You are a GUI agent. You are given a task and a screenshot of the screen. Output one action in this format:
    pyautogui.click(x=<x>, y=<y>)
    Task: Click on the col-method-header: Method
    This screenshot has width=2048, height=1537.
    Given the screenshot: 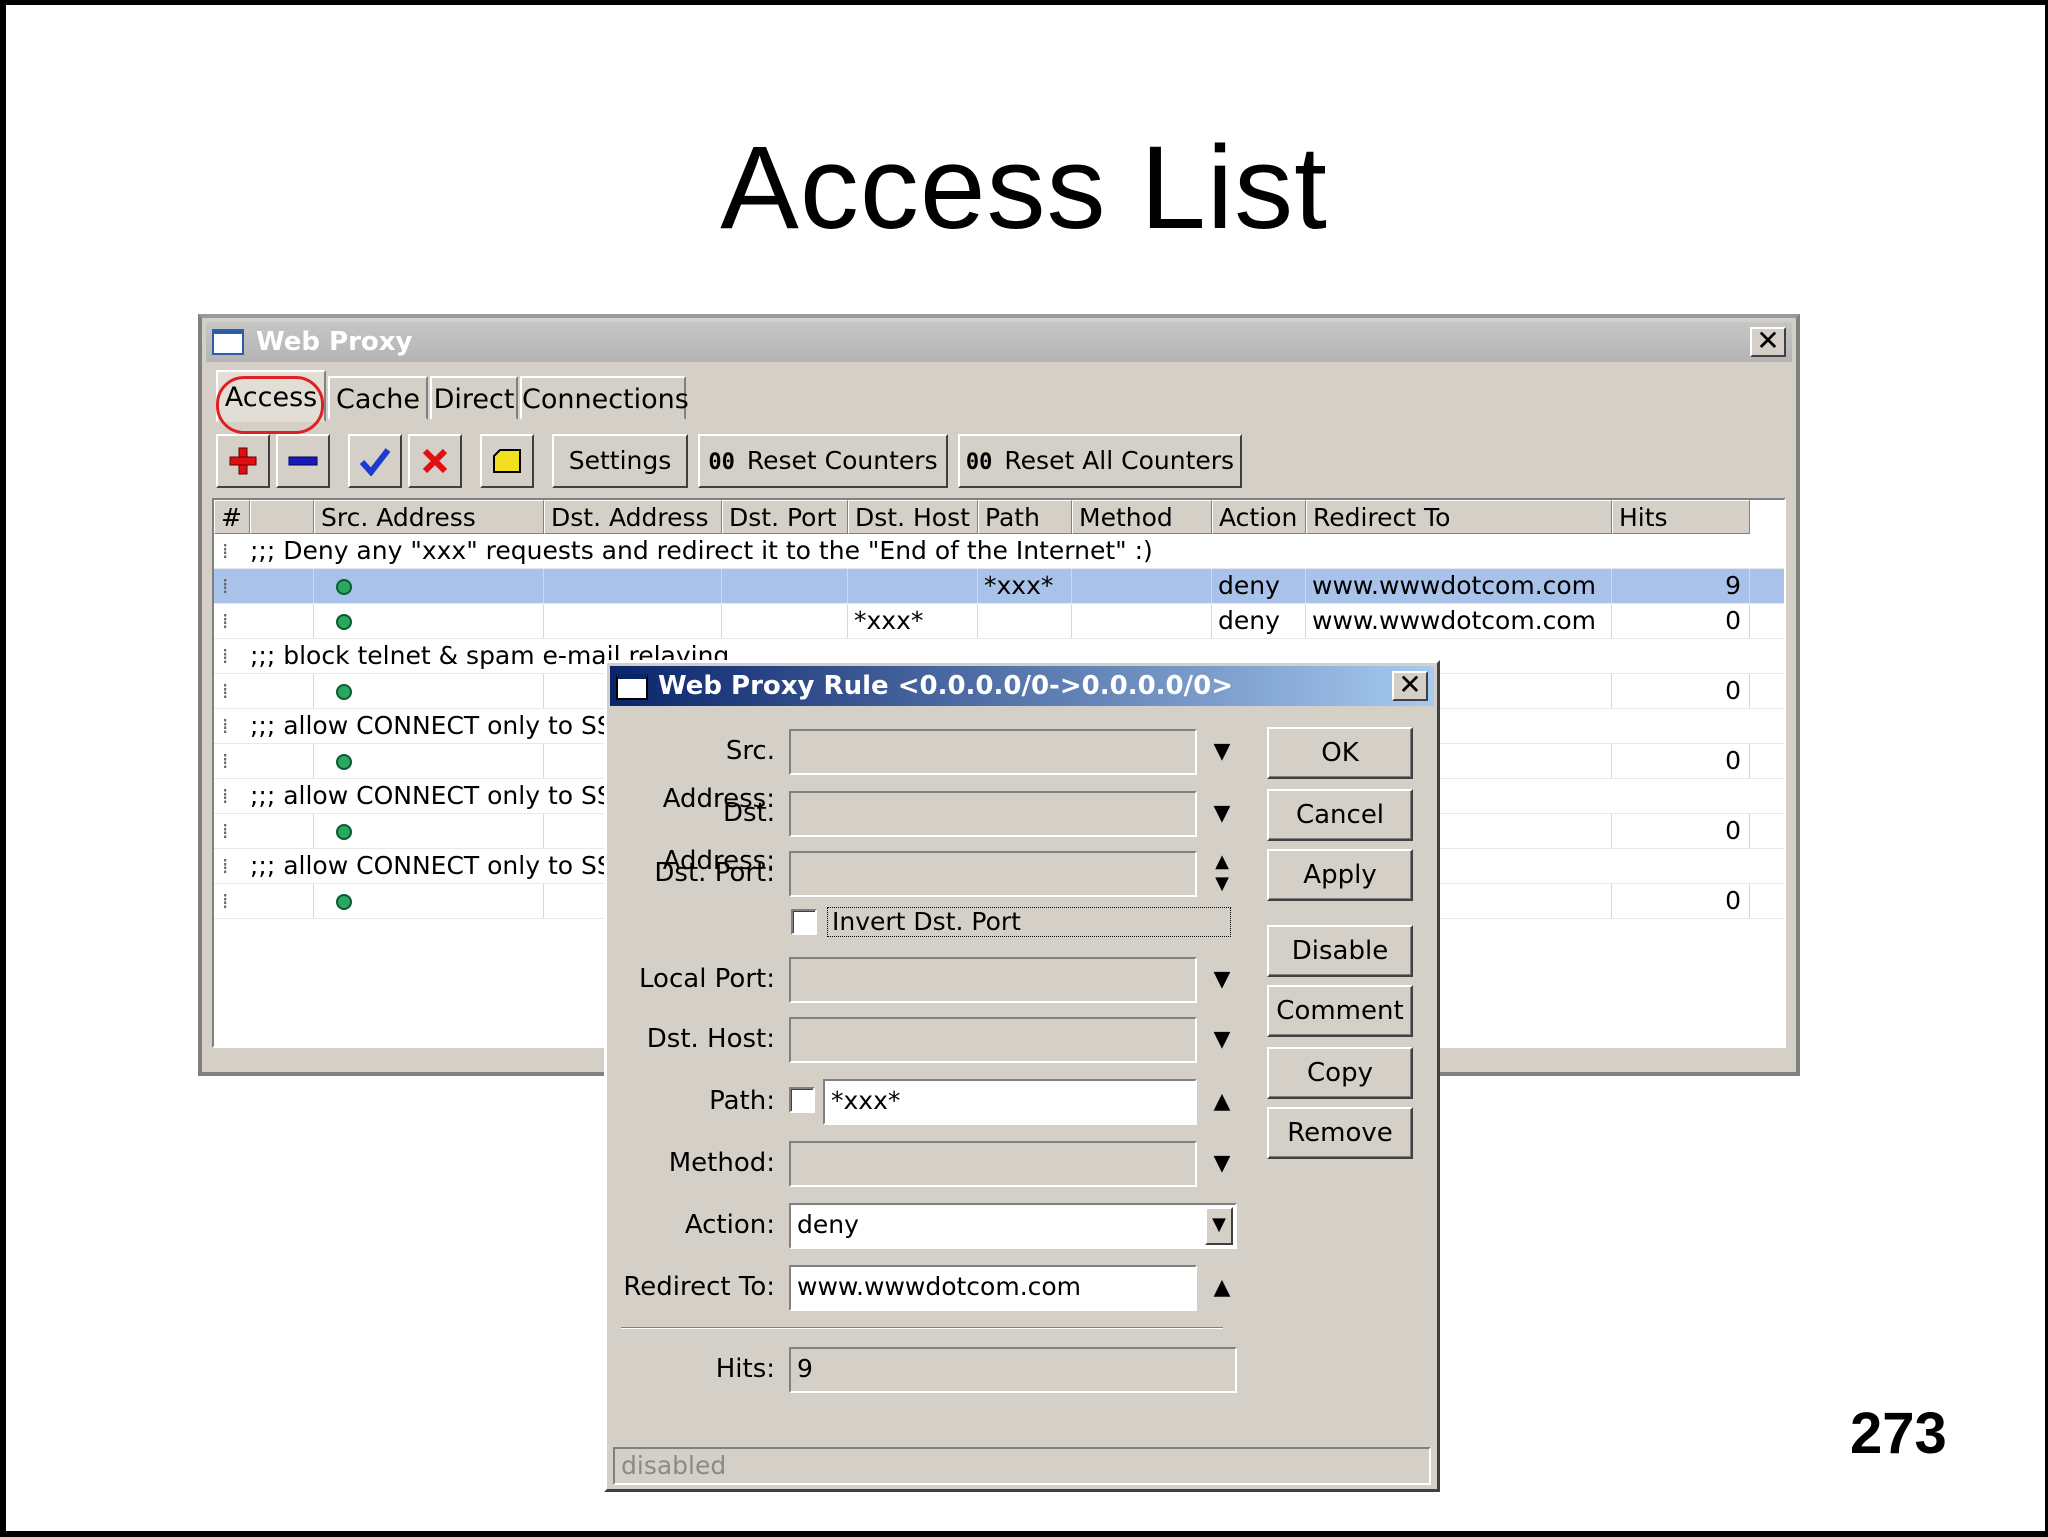 What is the action you would take?
    pyautogui.click(x=1142, y=517)
    